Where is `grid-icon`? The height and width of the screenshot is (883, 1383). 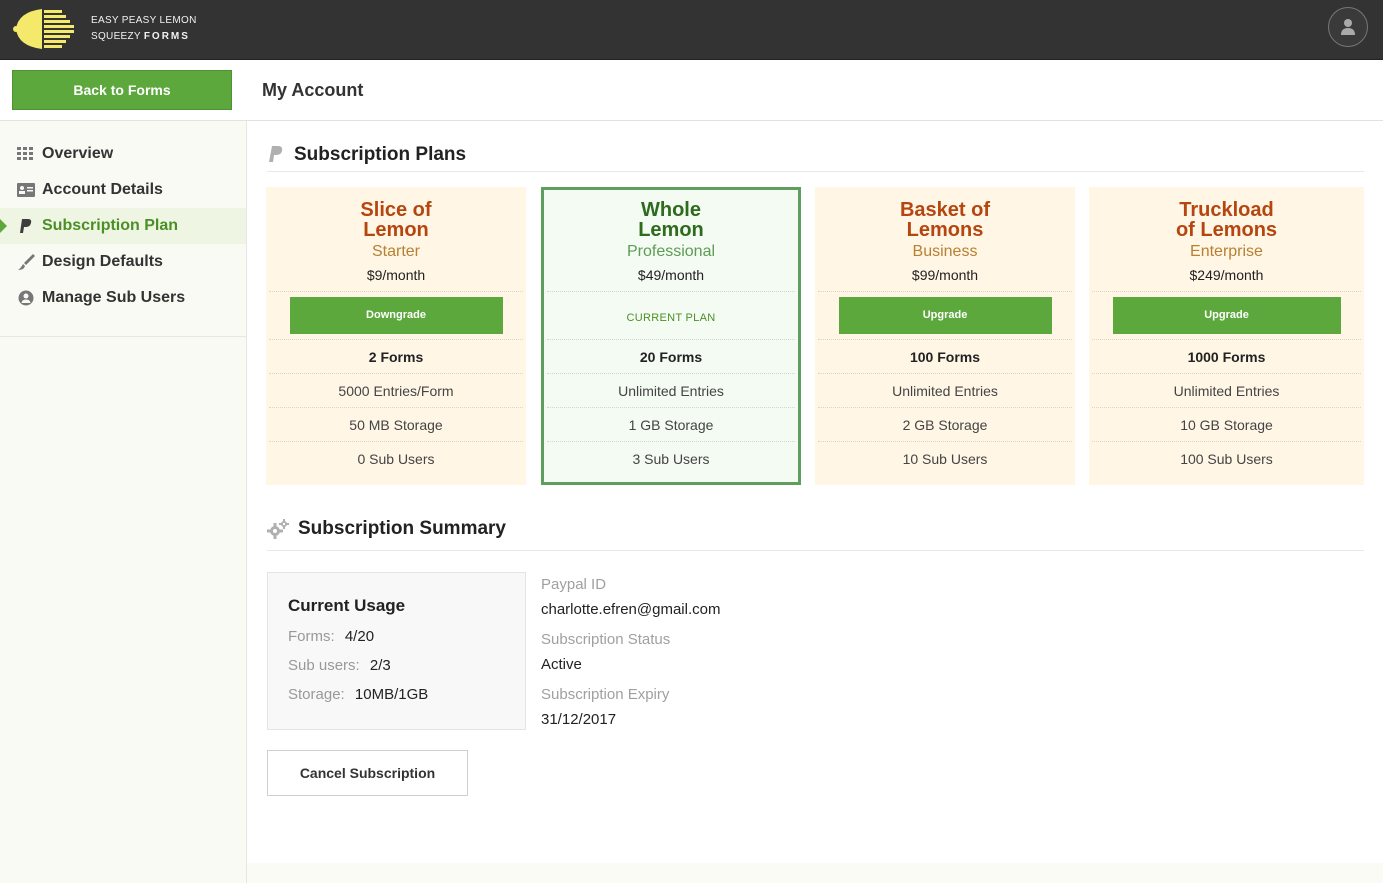
grid-icon is located at coordinates (25, 153).